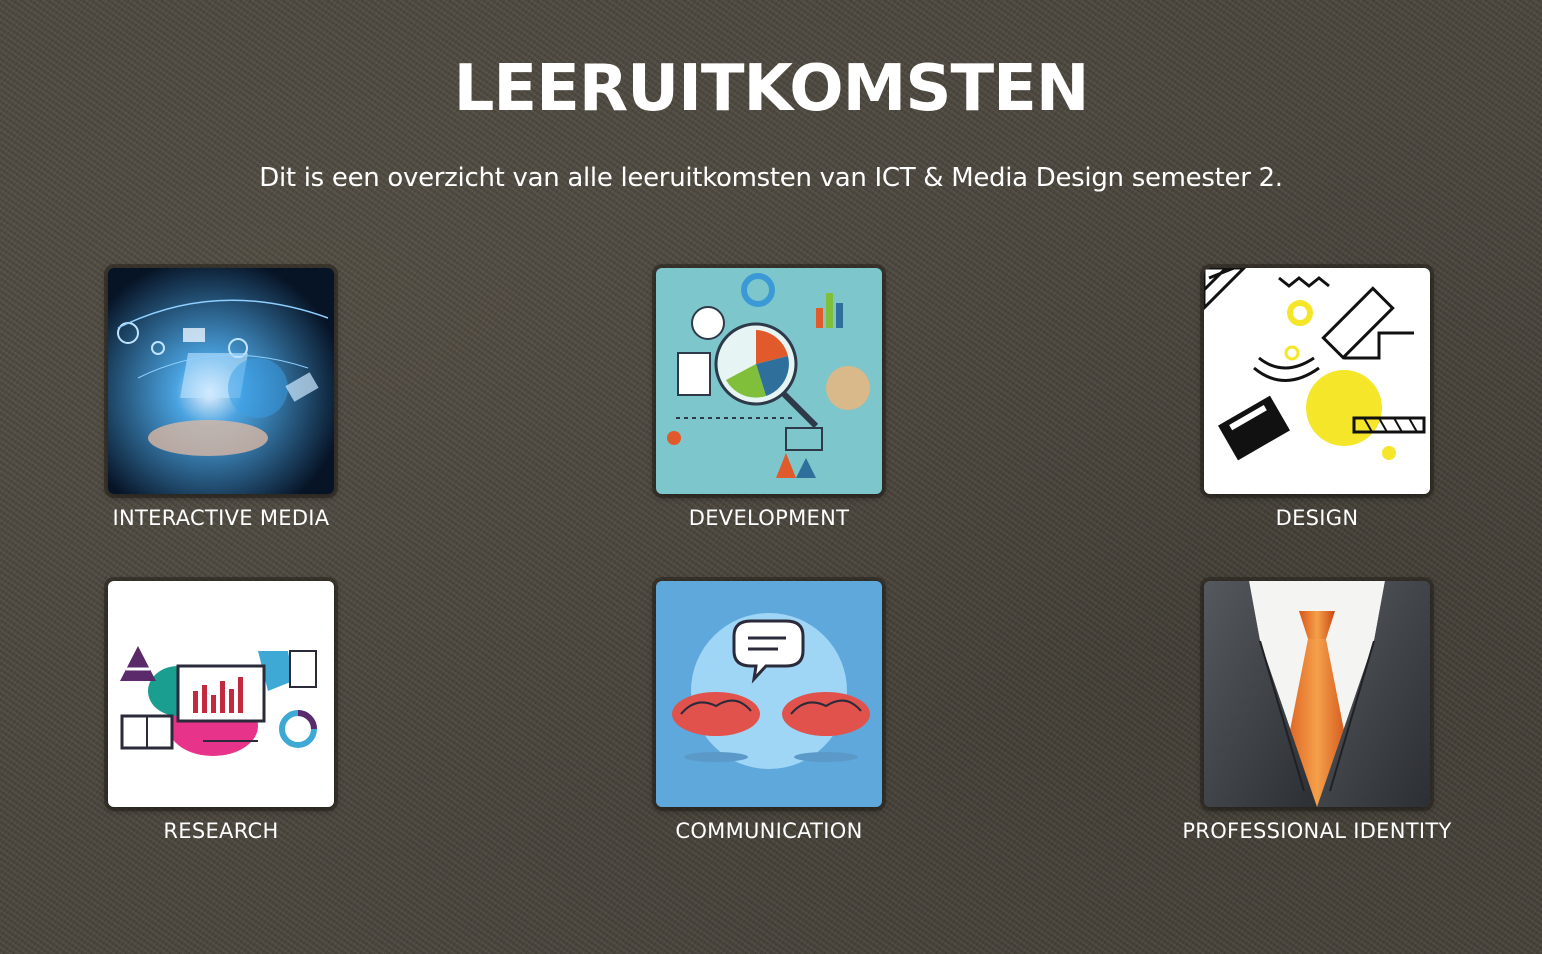 Image resolution: width=1542 pixels, height=954 pixels. Describe the element at coordinates (769, 694) in the screenshot. I see `communication-illustration` at that location.